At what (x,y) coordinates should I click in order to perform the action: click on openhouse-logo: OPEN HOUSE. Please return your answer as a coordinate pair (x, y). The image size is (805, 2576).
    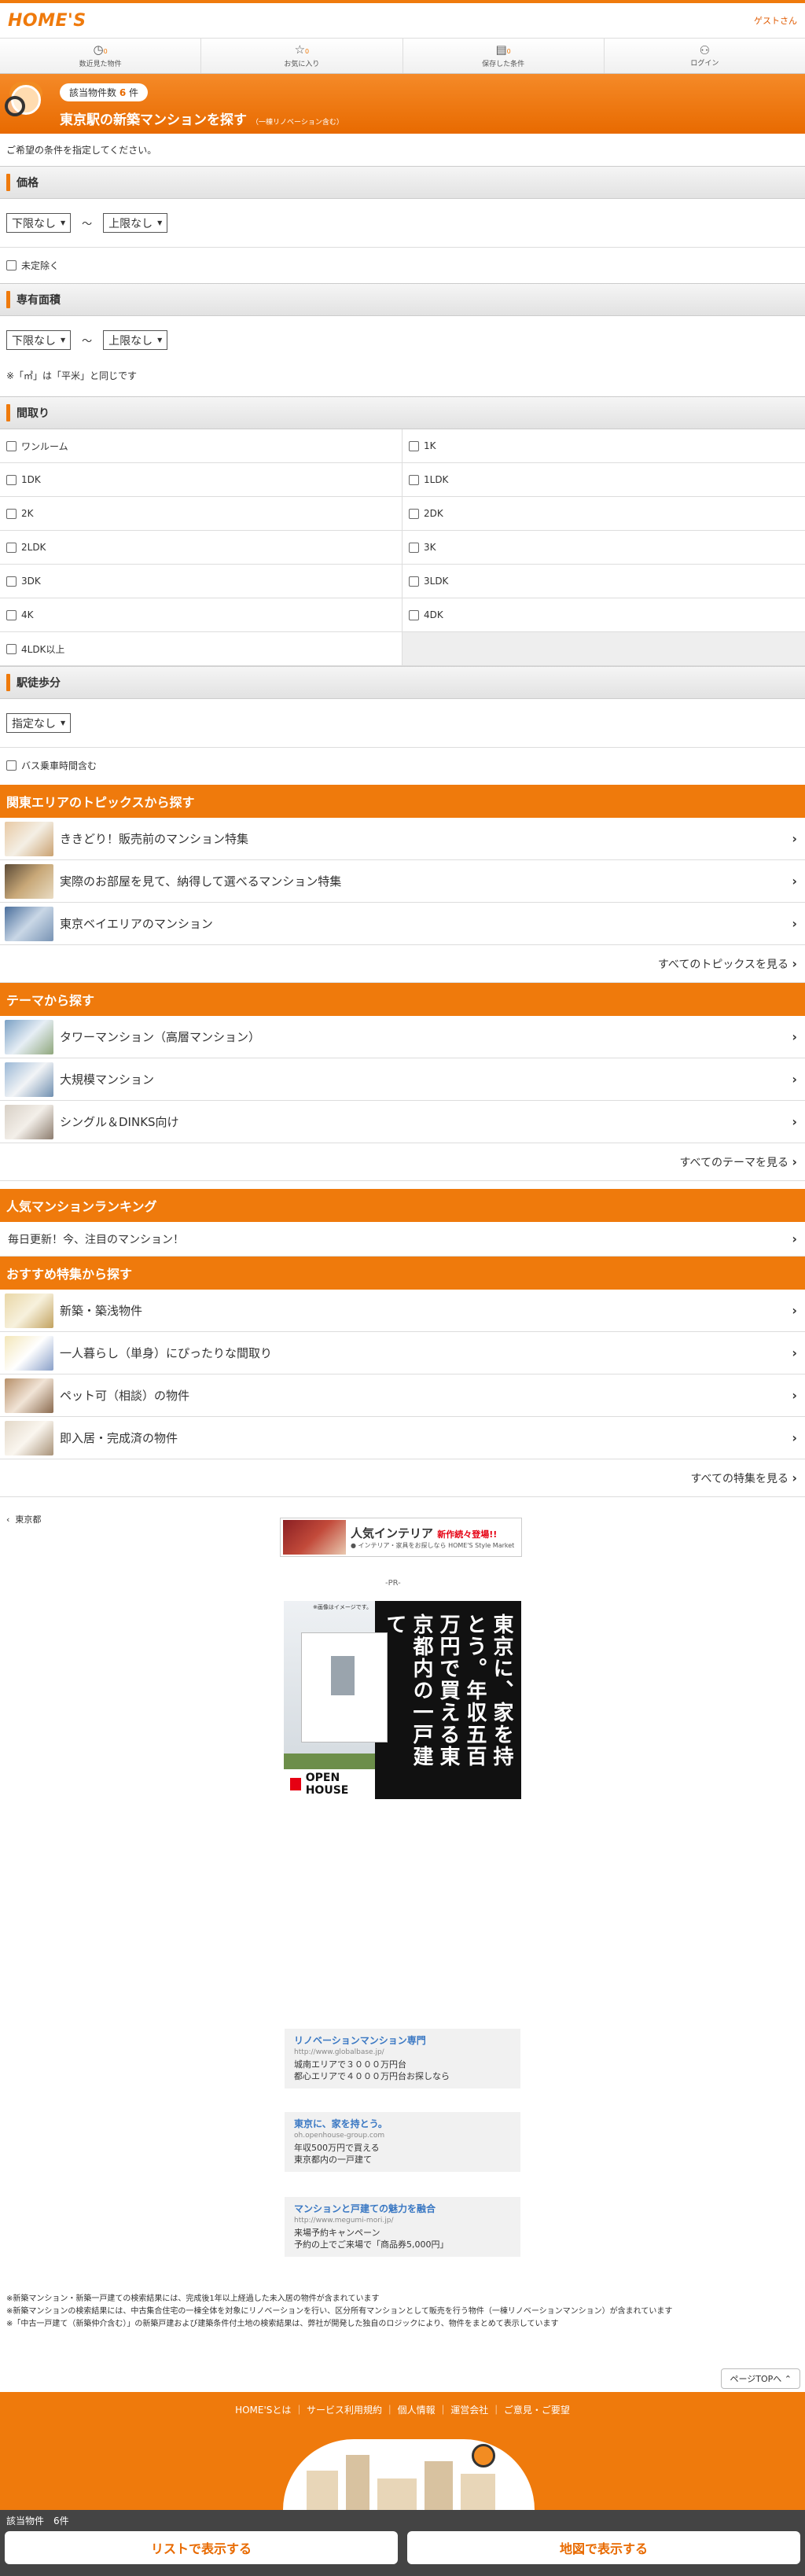
    Looking at the image, I should click on (330, 1784).